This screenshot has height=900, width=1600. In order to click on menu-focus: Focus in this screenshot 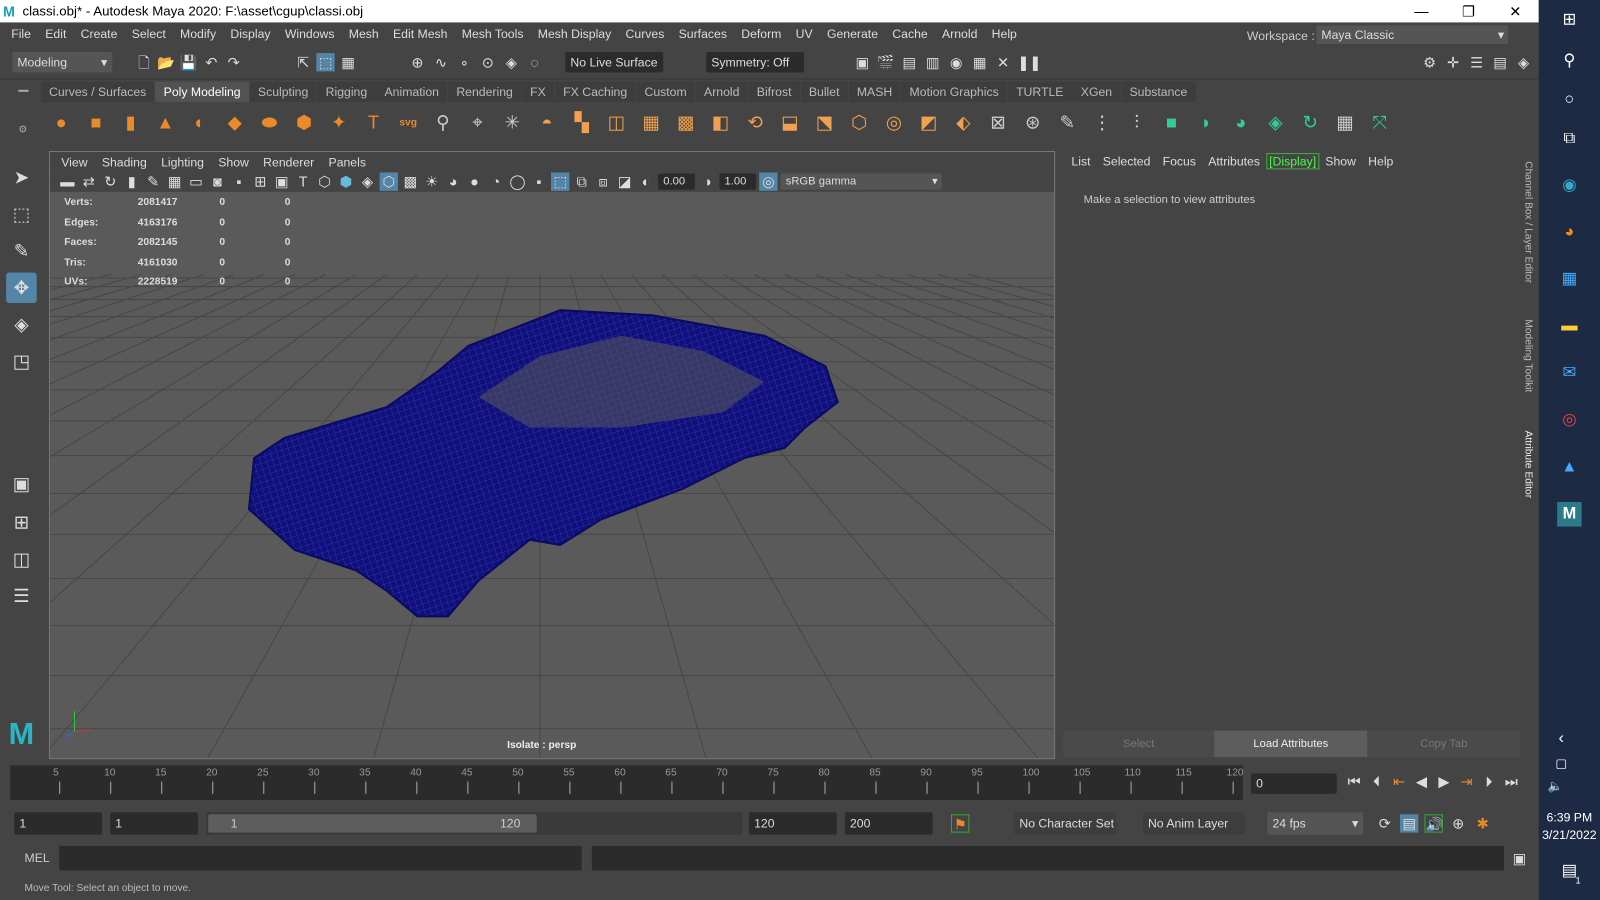, I will do `click(1180, 161)`.